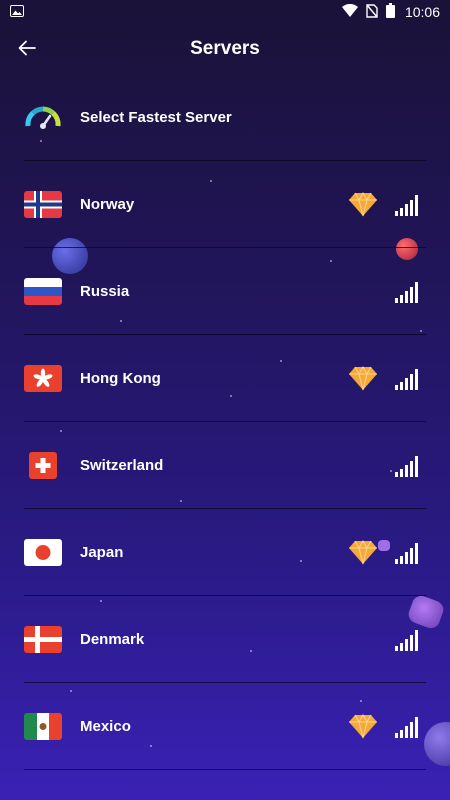 This screenshot has height=800, width=450. Describe the element at coordinates (225, 204) in the screenshot. I see `server-row-norway: Norway` at that location.